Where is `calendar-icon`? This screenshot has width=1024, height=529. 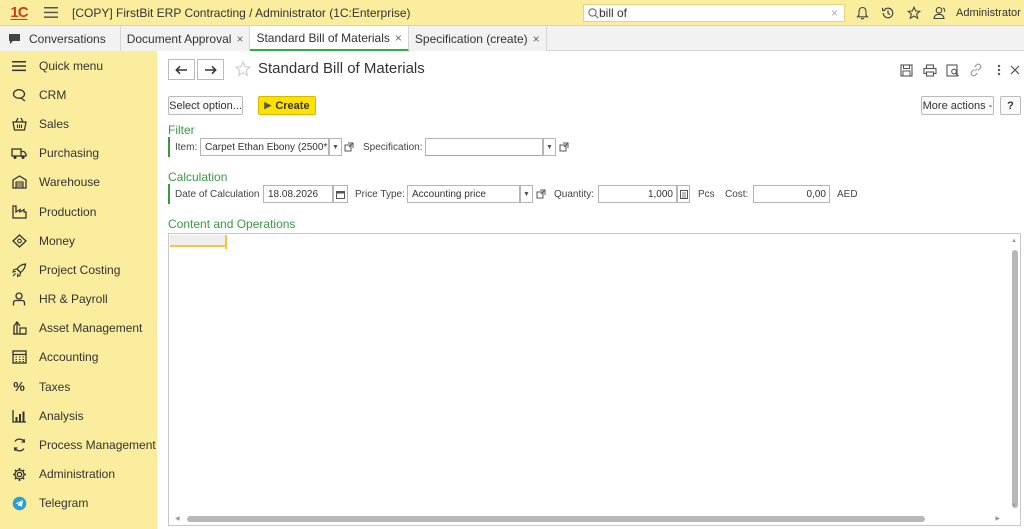 calendar-icon is located at coordinates (340, 194).